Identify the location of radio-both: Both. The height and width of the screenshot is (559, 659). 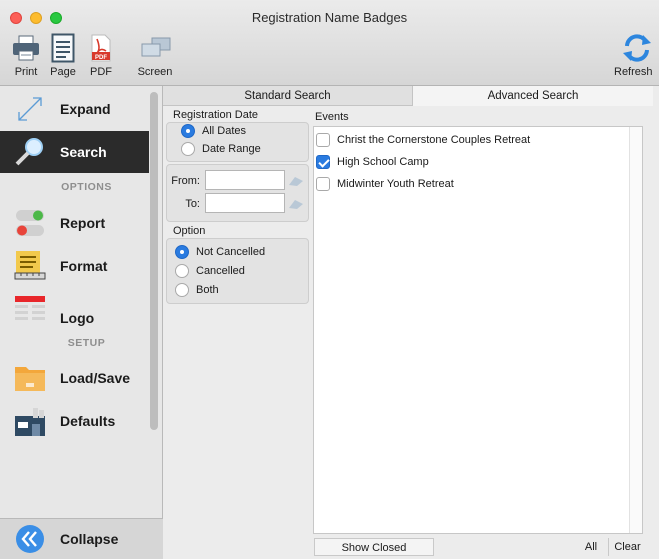
(197, 290).